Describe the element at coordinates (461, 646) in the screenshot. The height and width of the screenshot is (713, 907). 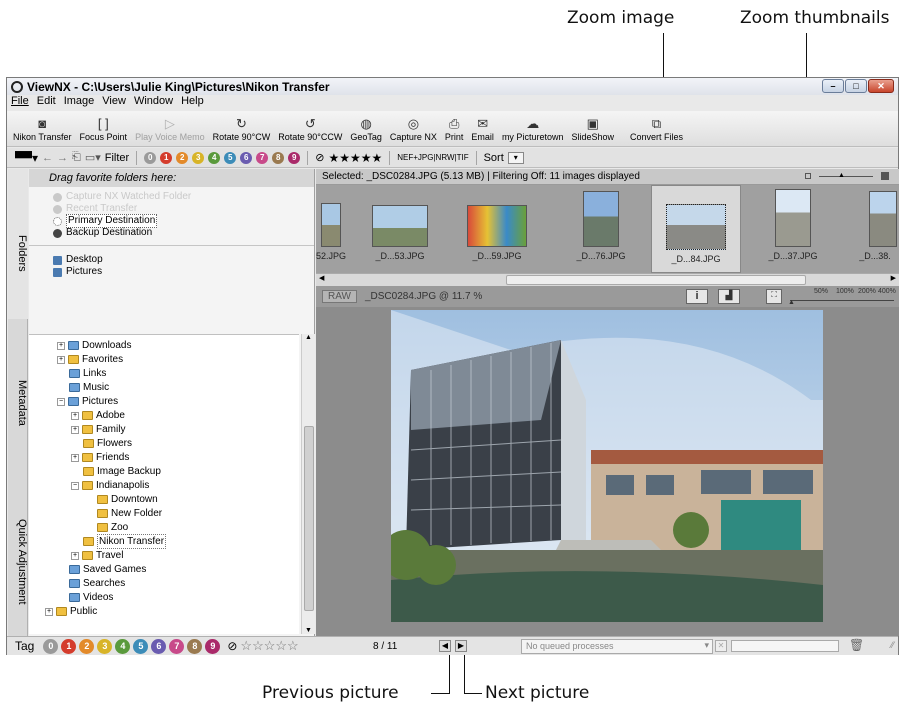
I see `next-picture-button: ▶` at that location.